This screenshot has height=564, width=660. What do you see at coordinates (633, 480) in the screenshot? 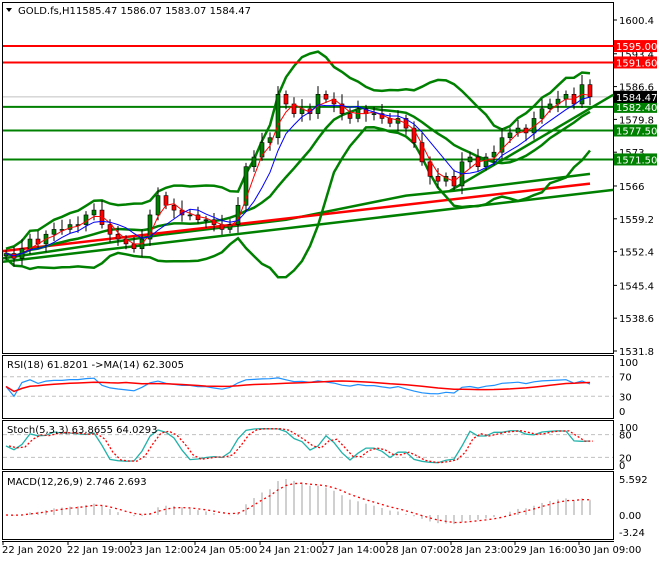
I see `macd-tick-label: 5.592` at bounding box center [633, 480].